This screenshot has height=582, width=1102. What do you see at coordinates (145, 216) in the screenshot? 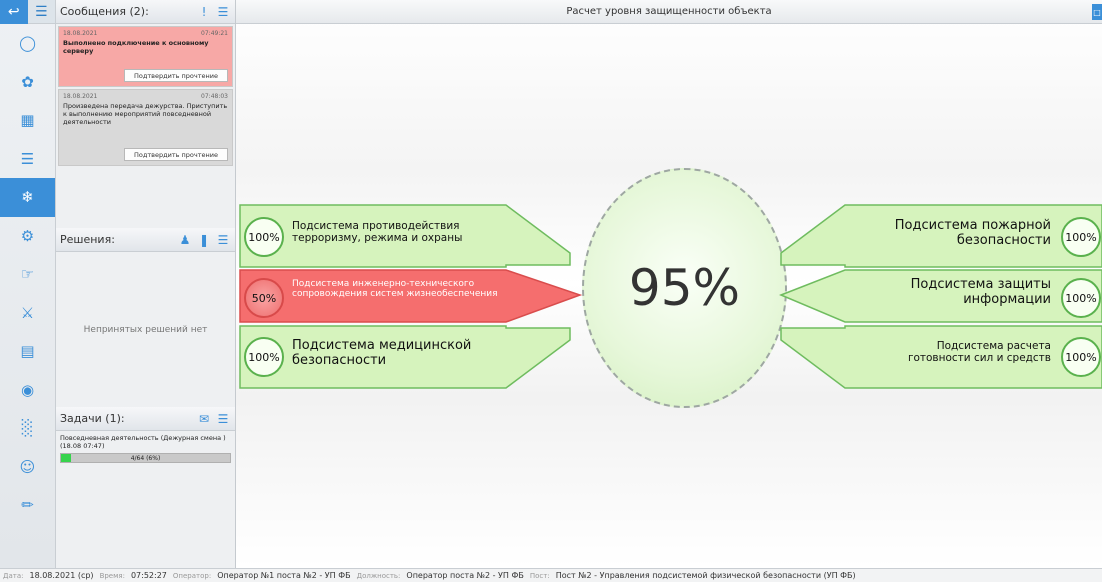
I see `panel-spacer` at bounding box center [145, 216].